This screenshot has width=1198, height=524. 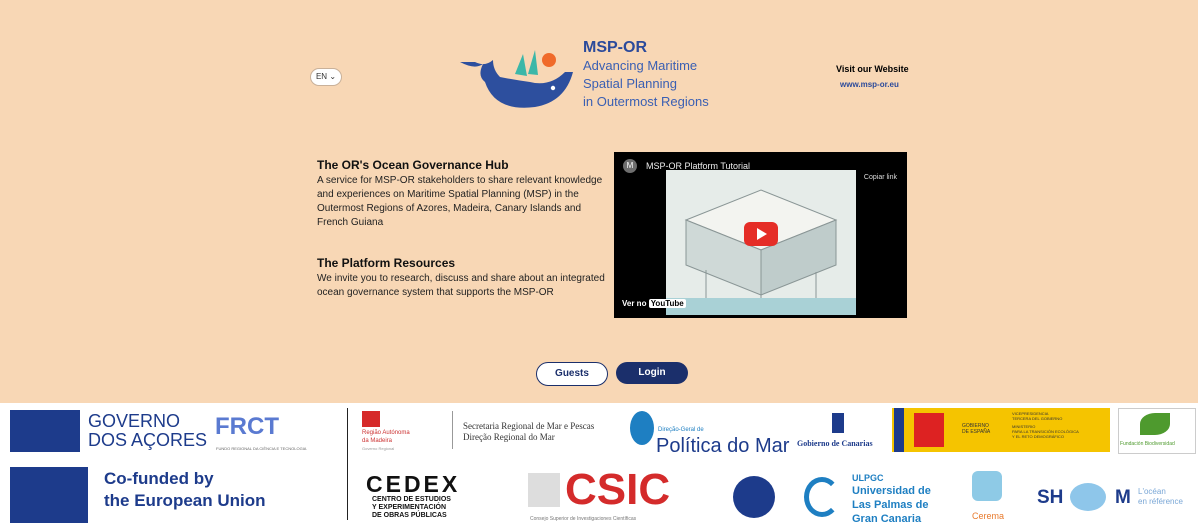 I want to click on madeira-text-2: da Madeira, so click(x=377, y=441).